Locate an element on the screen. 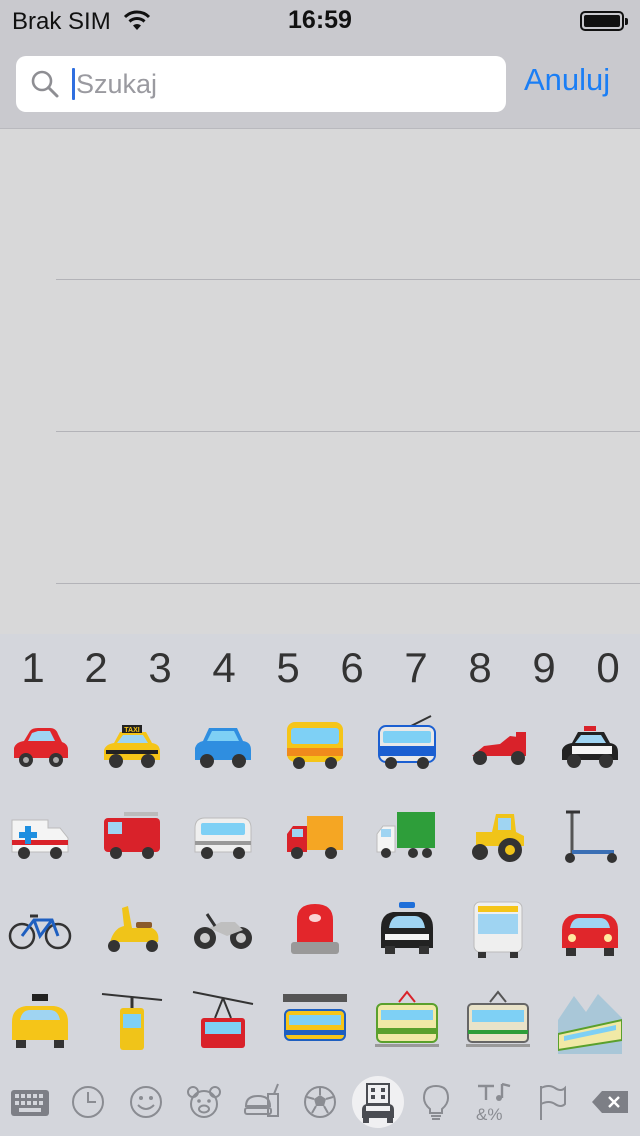 Image resolution: width=640 pixels, height=1136 pixels. bicycle-emoji is located at coordinates (40, 930).